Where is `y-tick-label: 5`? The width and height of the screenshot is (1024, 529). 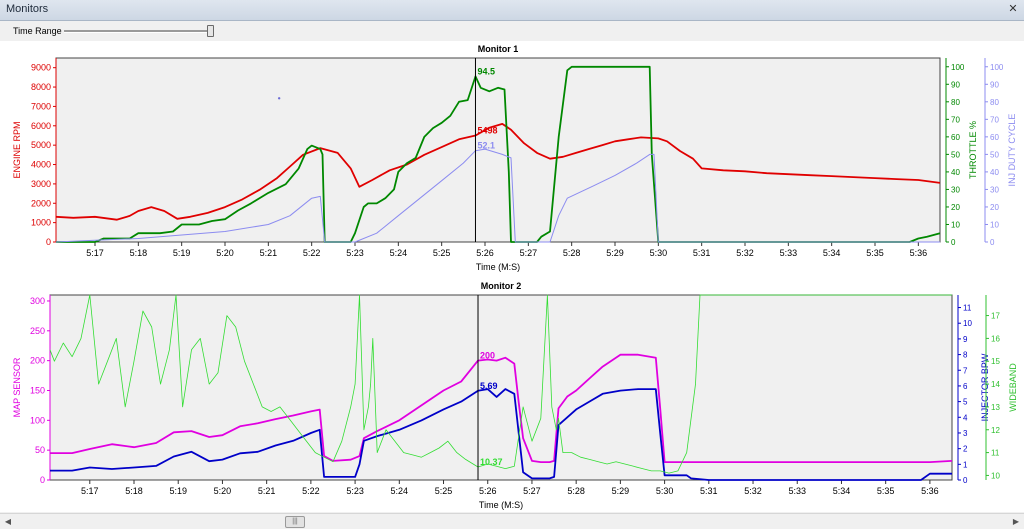
y-tick-label: 5 is located at coordinates (965, 402).